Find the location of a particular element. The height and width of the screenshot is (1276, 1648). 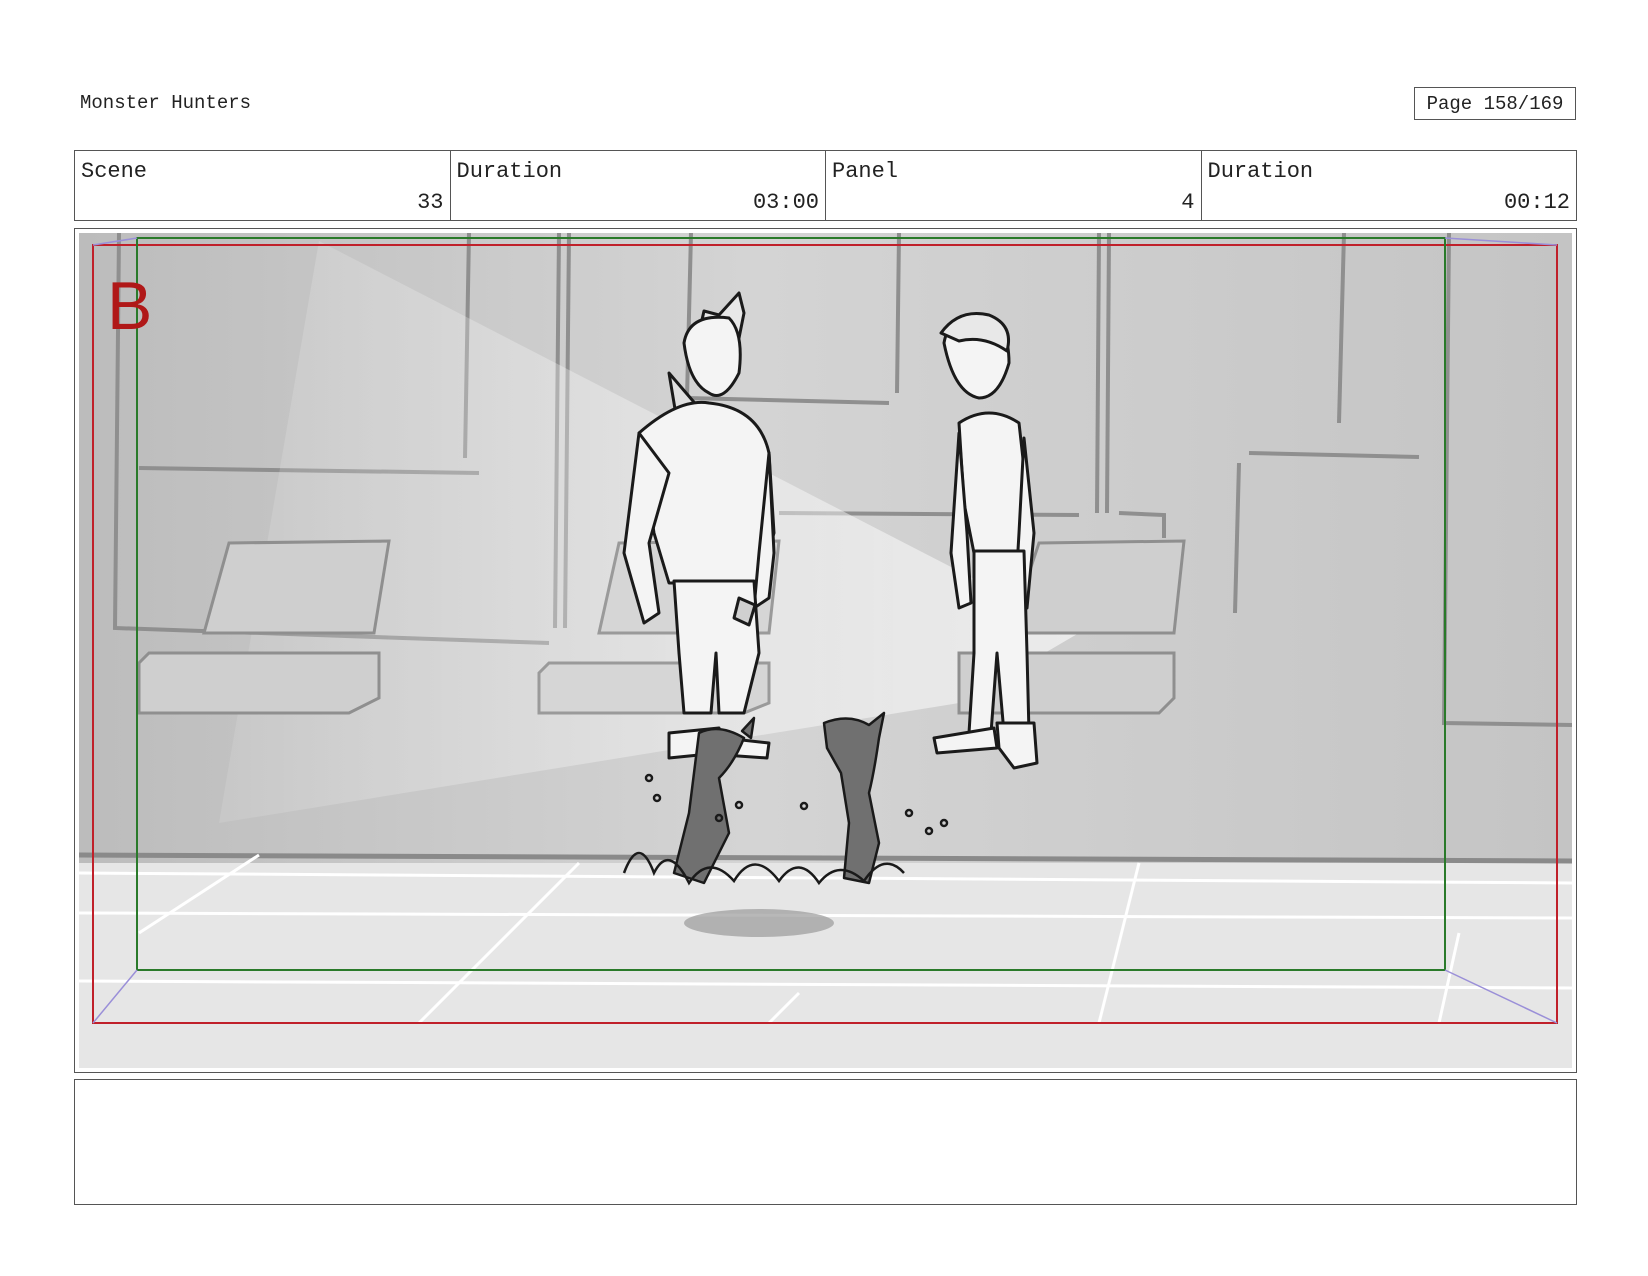

panel-value: 4 is located at coordinates (1188, 202).